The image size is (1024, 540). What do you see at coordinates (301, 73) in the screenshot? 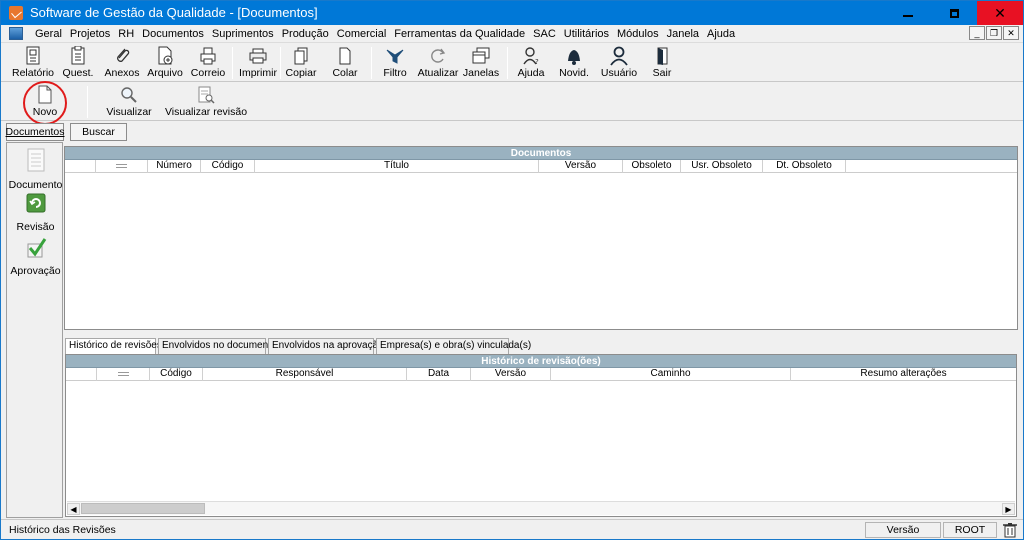
I see `copiar-label: Copiar` at bounding box center [301, 73].